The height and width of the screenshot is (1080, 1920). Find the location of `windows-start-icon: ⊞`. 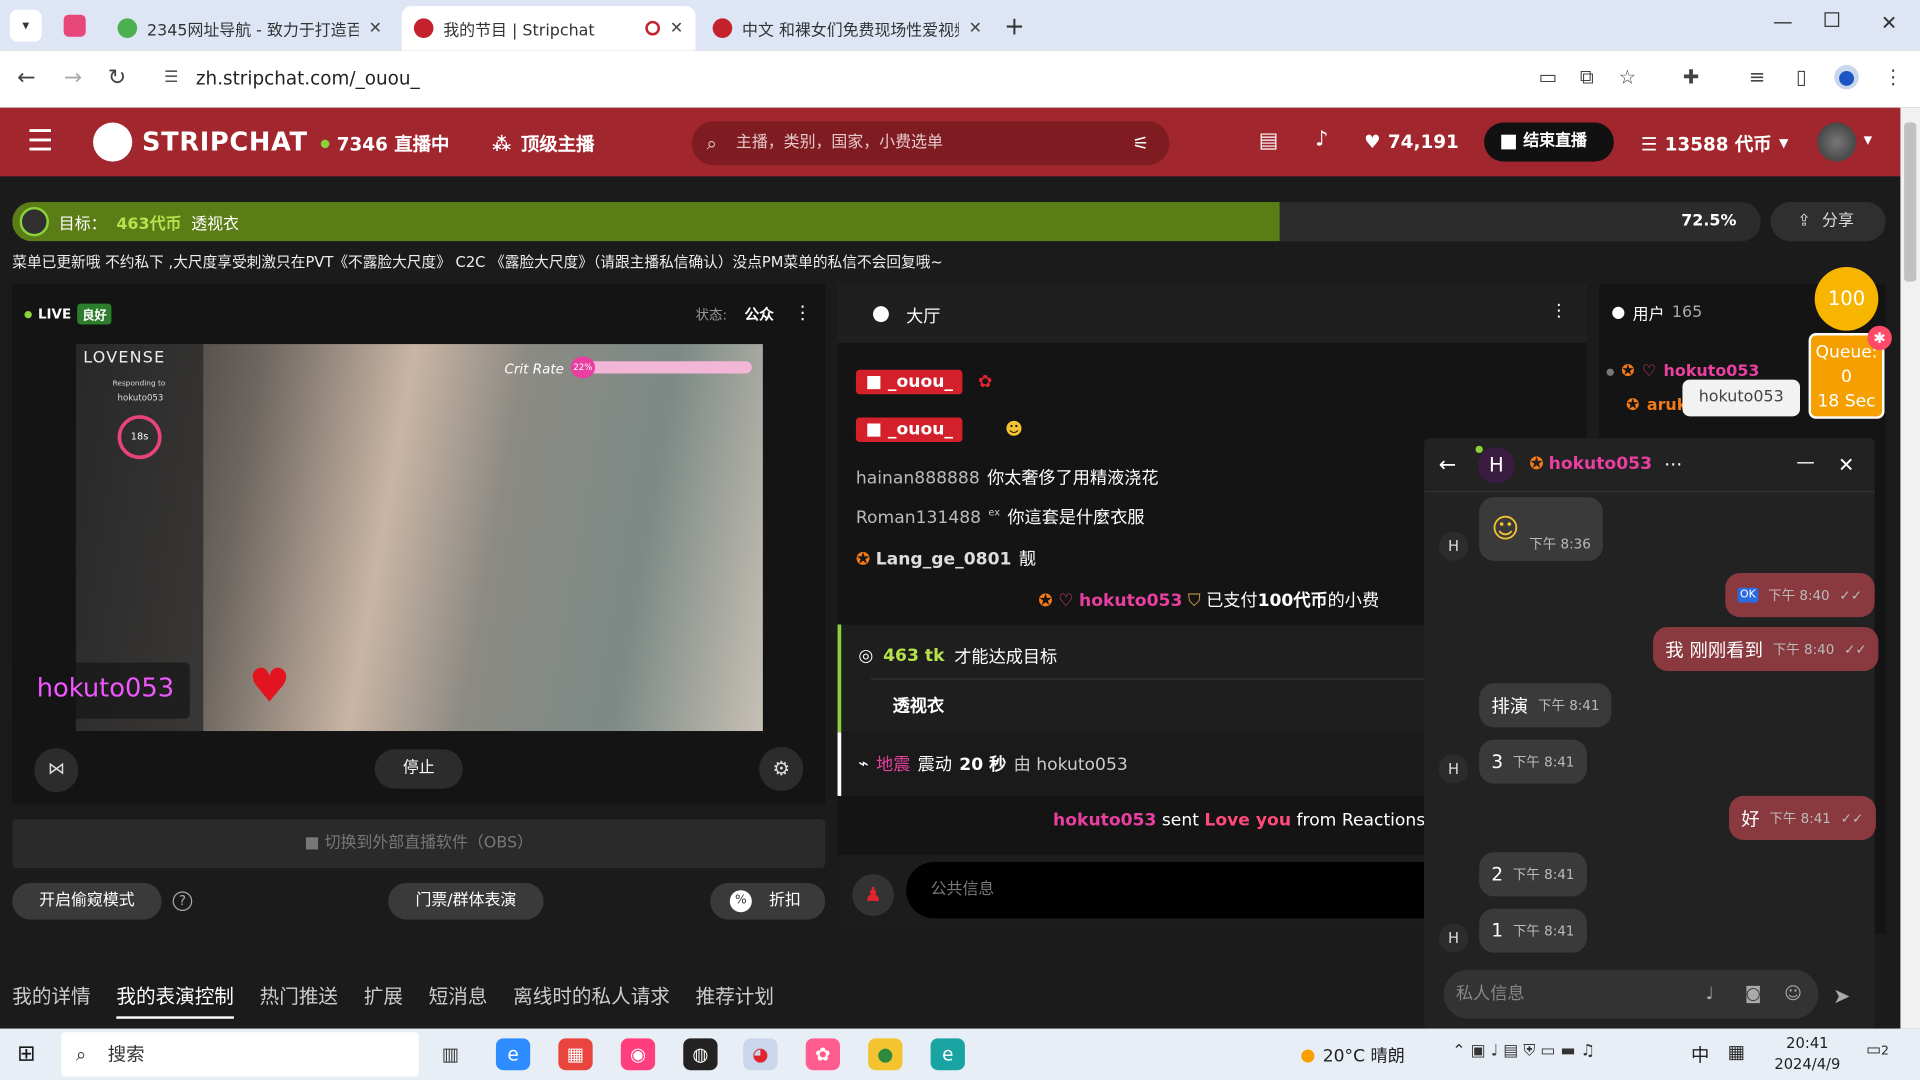

windows-start-icon: ⊞ is located at coordinates (26, 1054).